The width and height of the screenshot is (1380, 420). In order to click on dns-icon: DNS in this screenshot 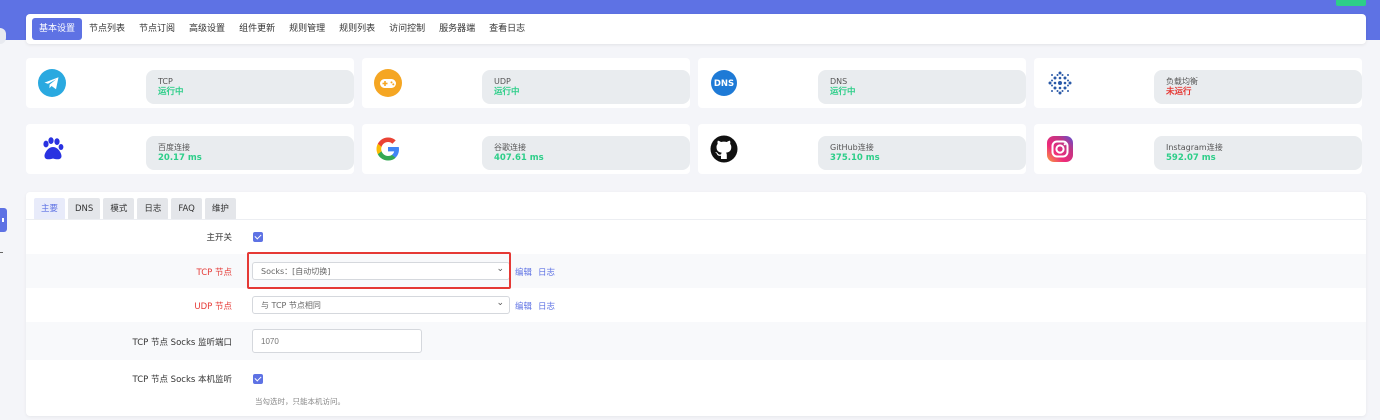, I will do `click(724, 83)`.